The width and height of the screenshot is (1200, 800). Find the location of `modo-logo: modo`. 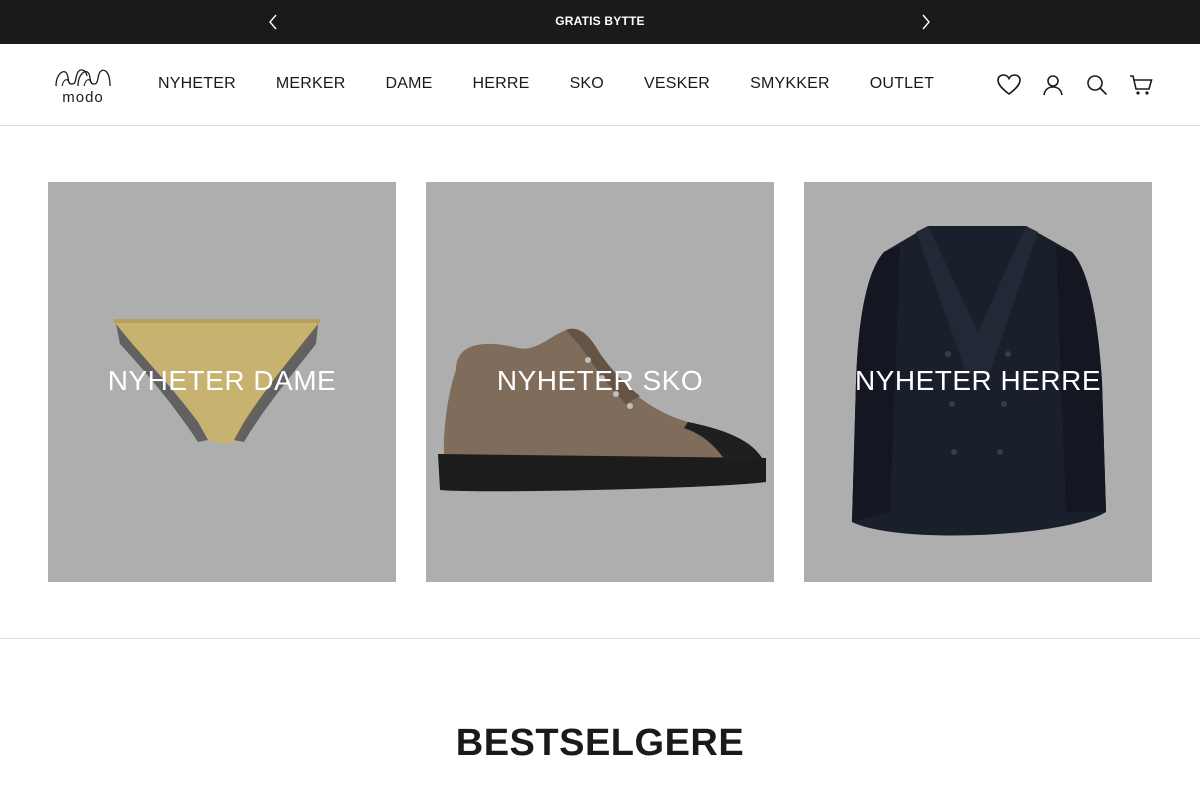

modo-logo: modo is located at coordinates (83, 85).